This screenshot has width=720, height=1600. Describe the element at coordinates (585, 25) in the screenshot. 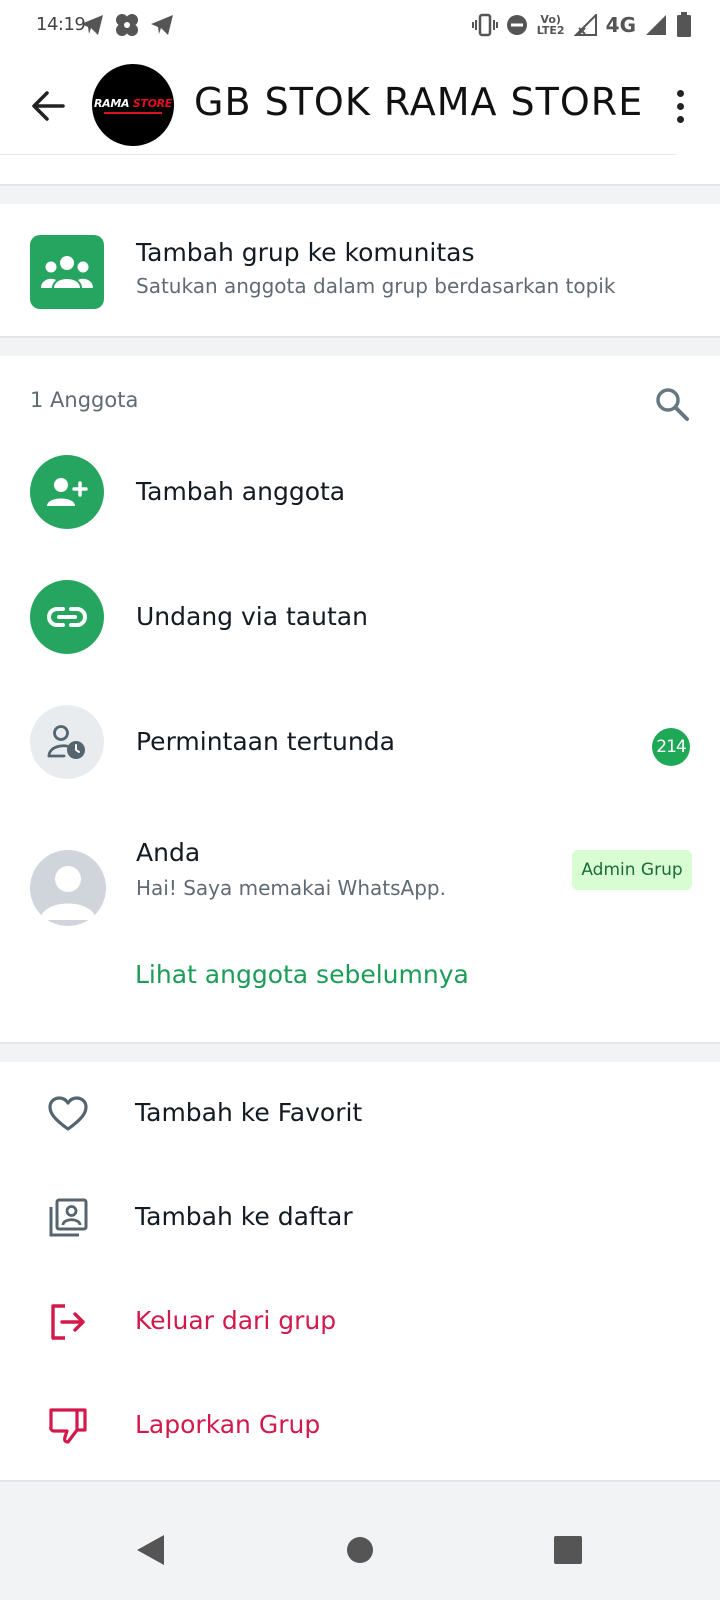

I see `signal-icon` at that location.